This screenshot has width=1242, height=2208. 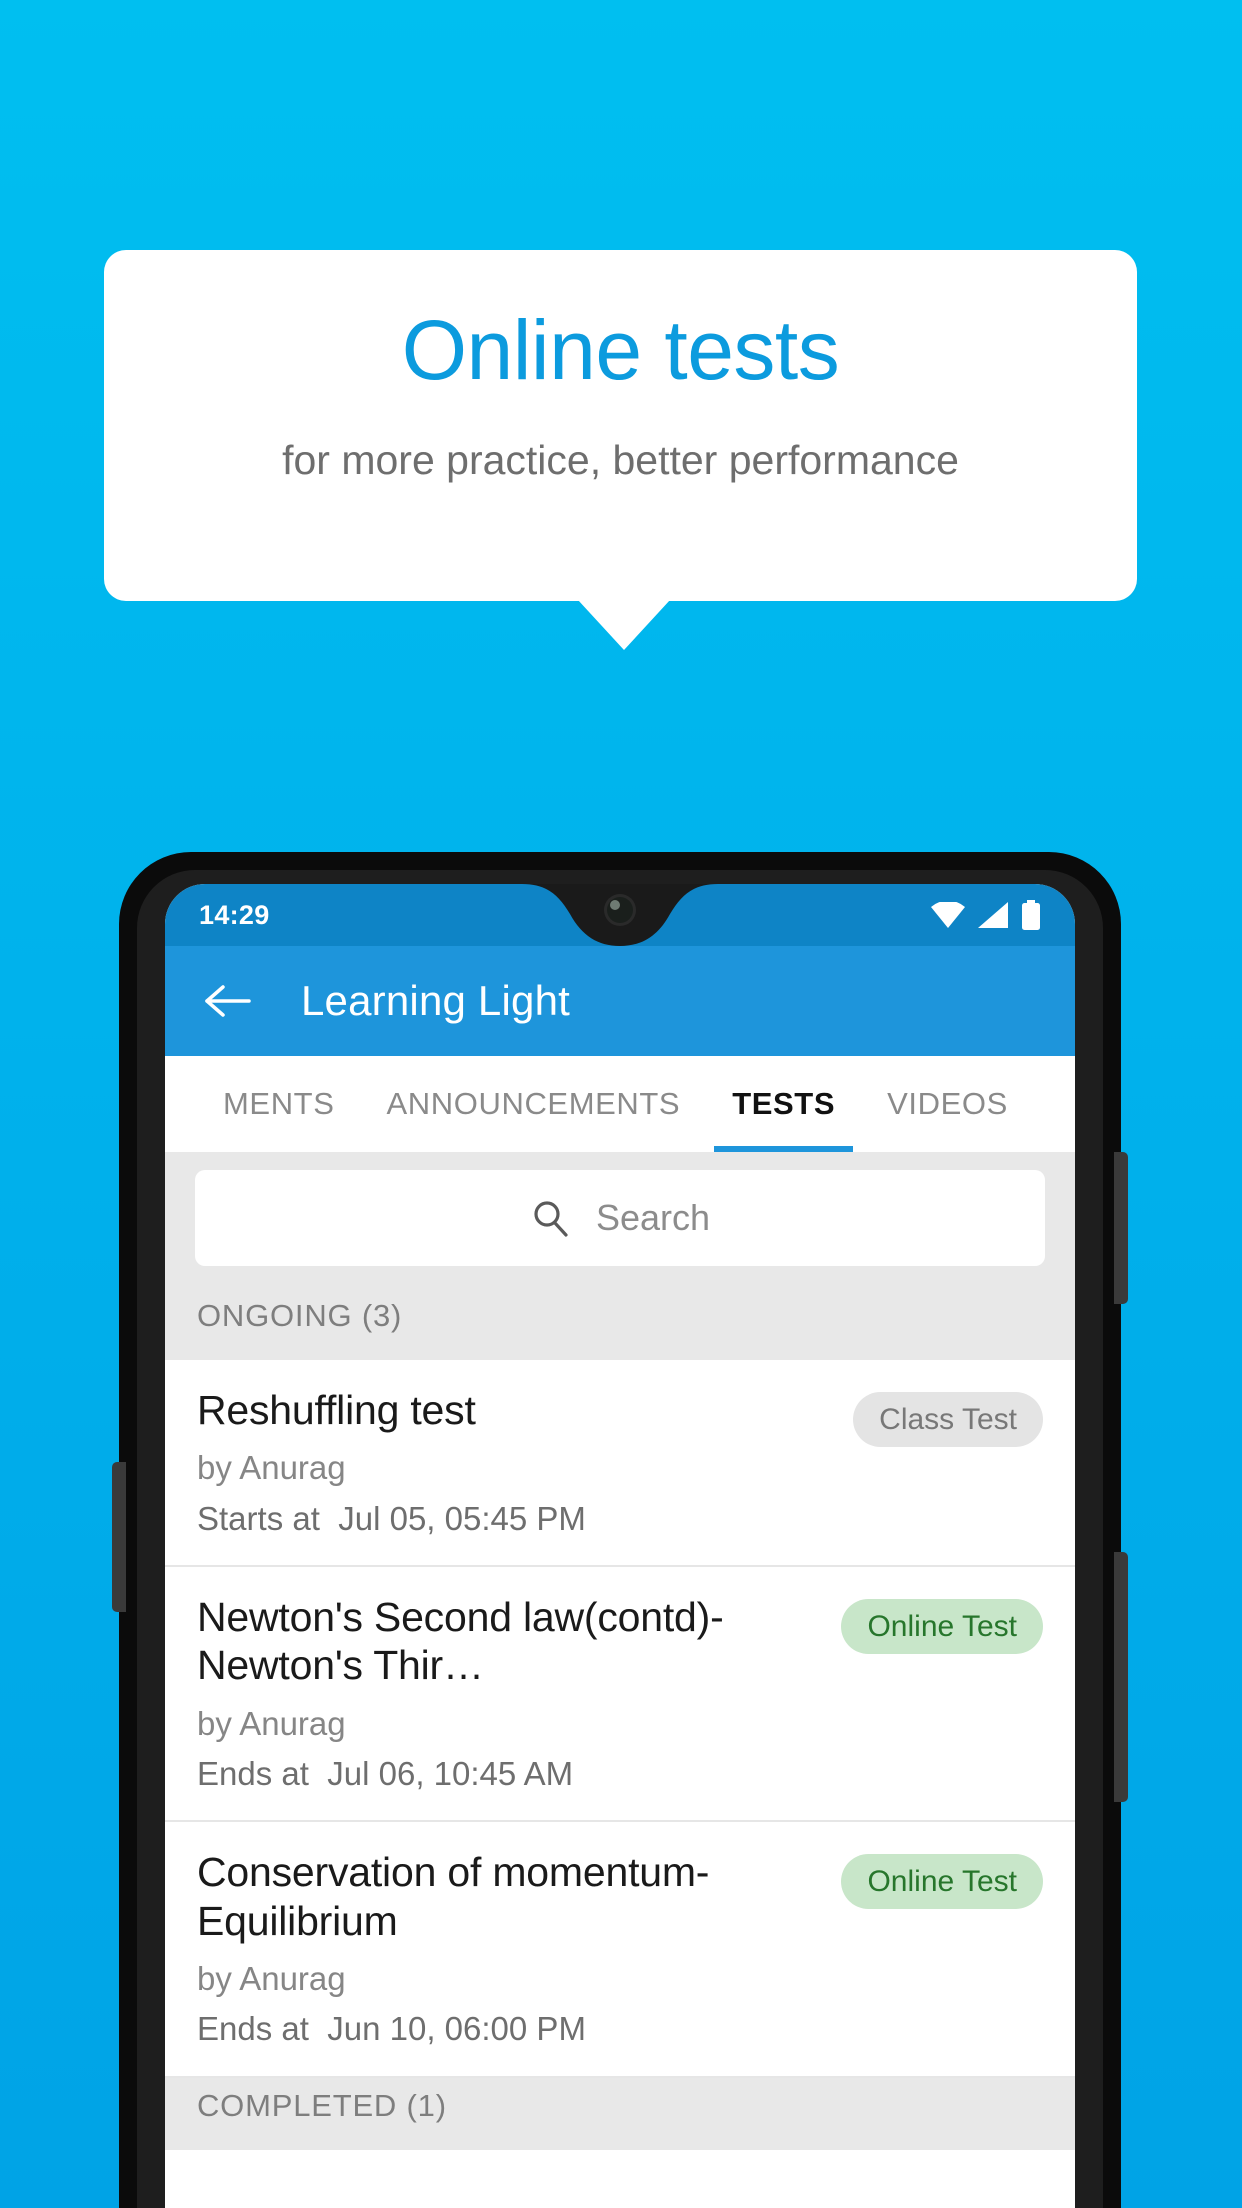 I want to click on phone-volume-button, so click(x=119, y=1537).